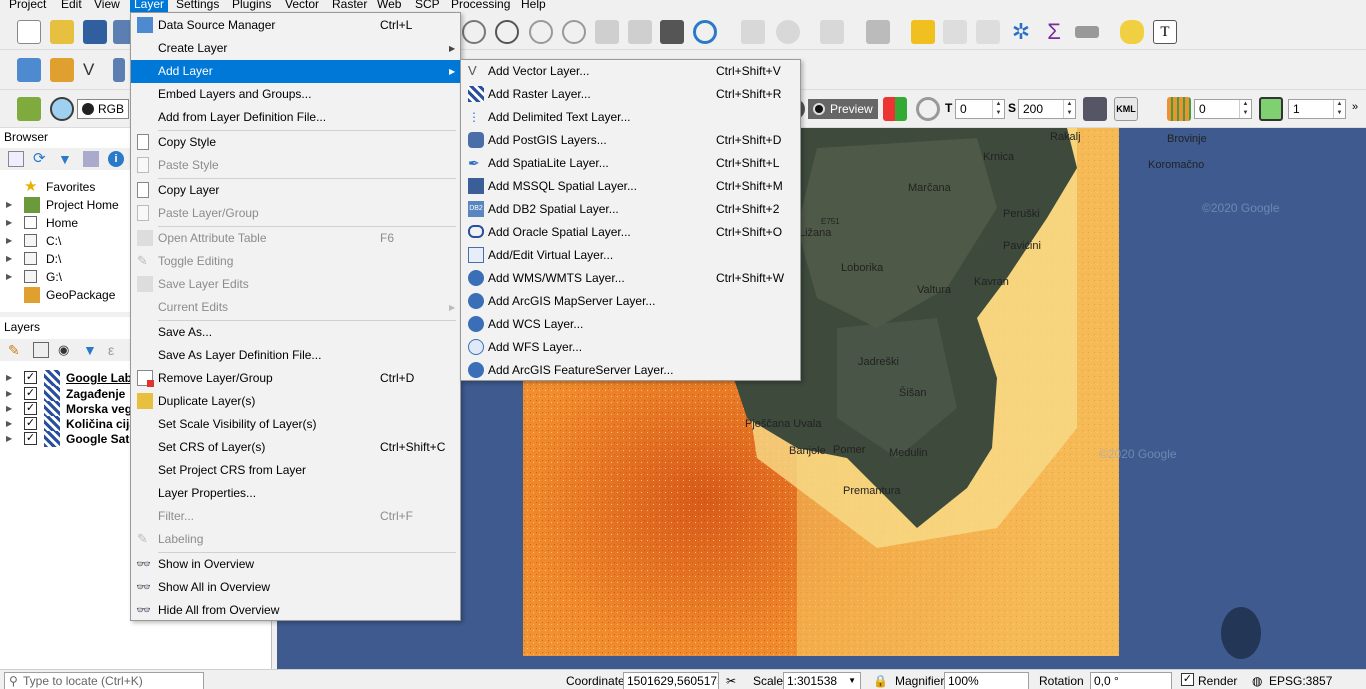 The width and height of the screenshot is (1366, 689). What do you see at coordinates (116, 159) in the screenshot?
I see `info-icon: i` at bounding box center [116, 159].